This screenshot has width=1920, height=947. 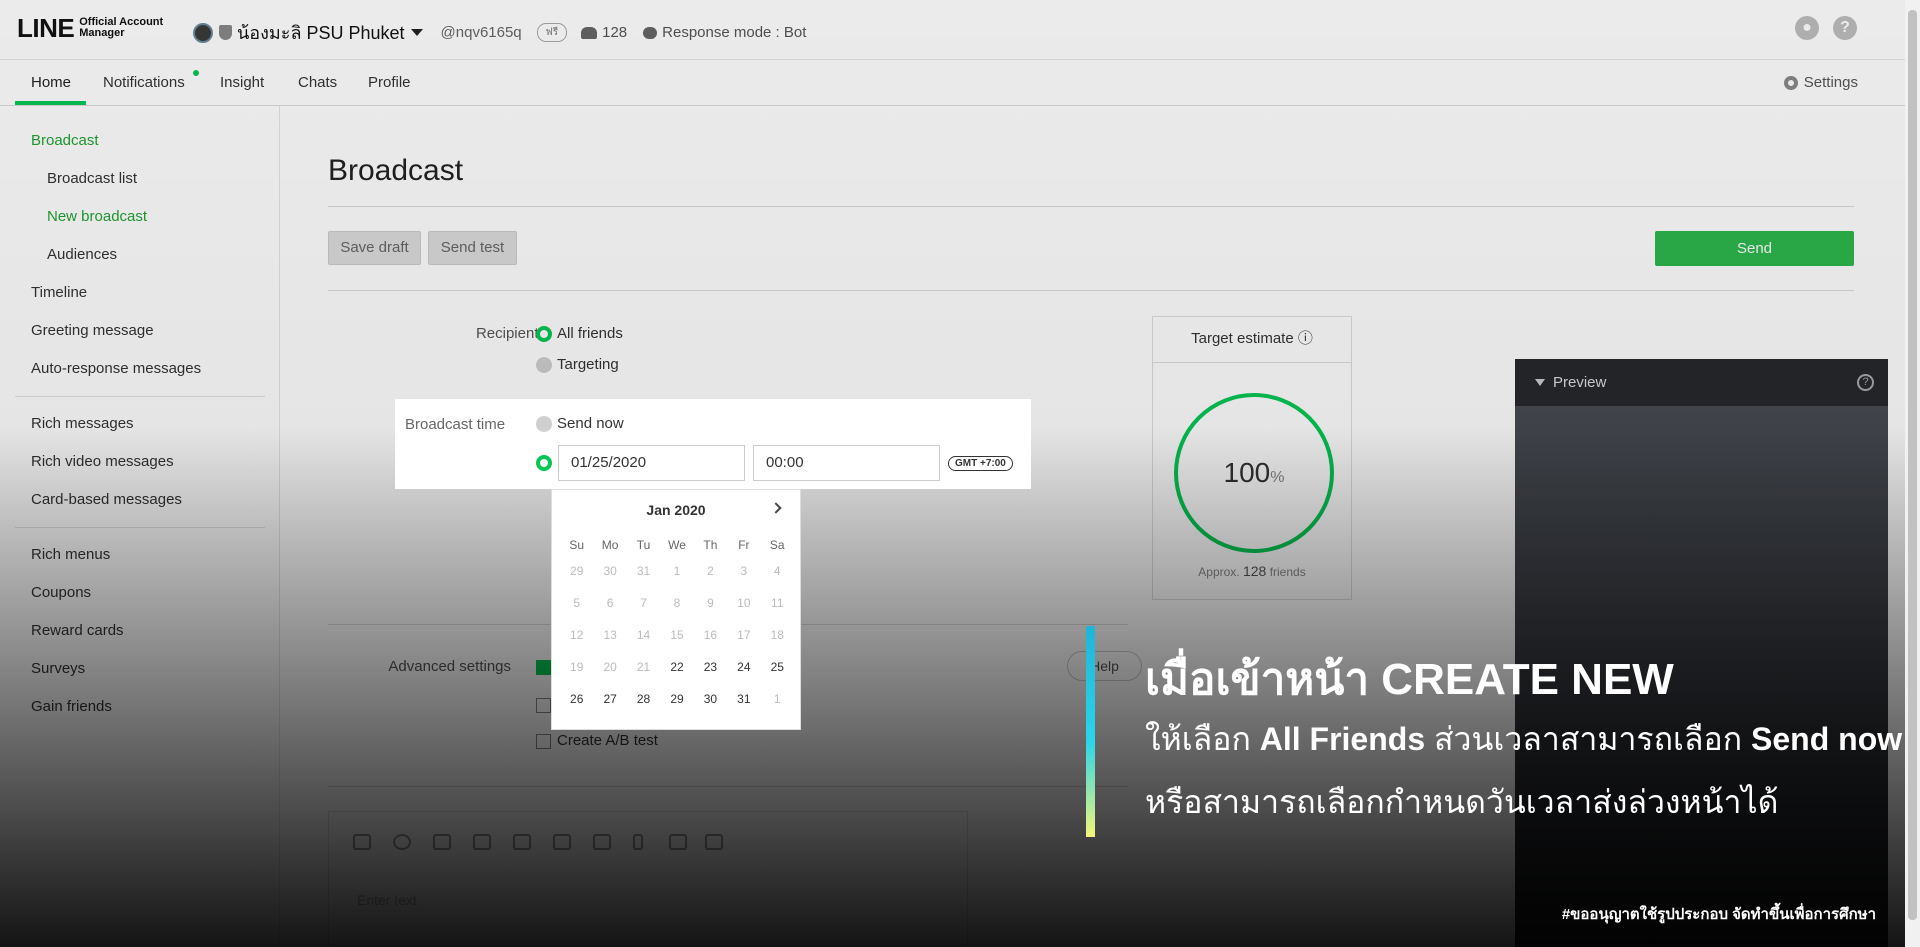 What do you see at coordinates (1754, 248) in the screenshot?
I see `send-button: Send` at bounding box center [1754, 248].